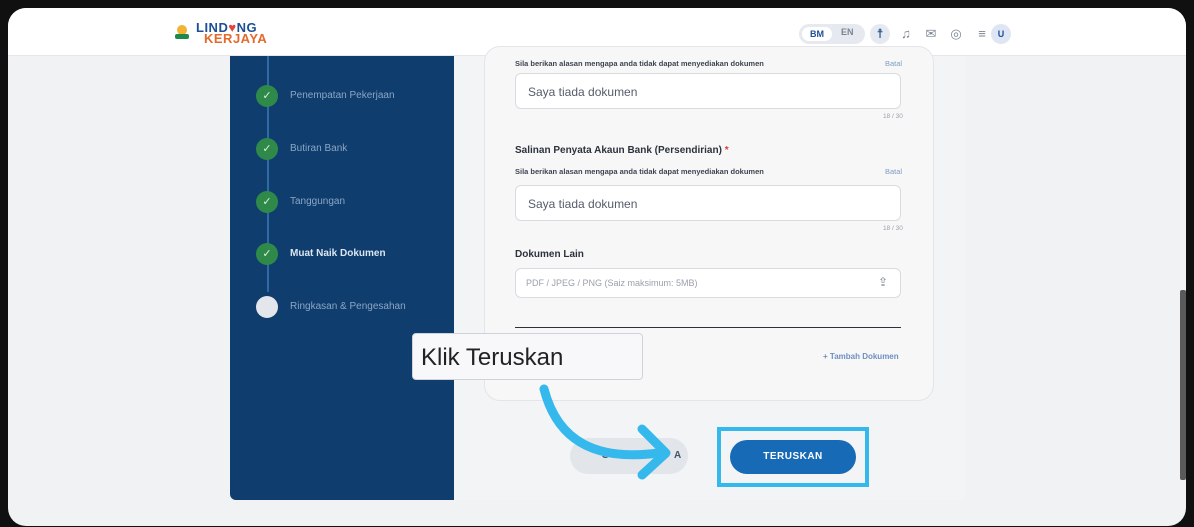 This screenshot has width=1194, height=527. What do you see at coordinates (356, 151) in the screenshot?
I see `step-butiran-bank: ✓ Butiran Bank` at bounding box center [356, 151].